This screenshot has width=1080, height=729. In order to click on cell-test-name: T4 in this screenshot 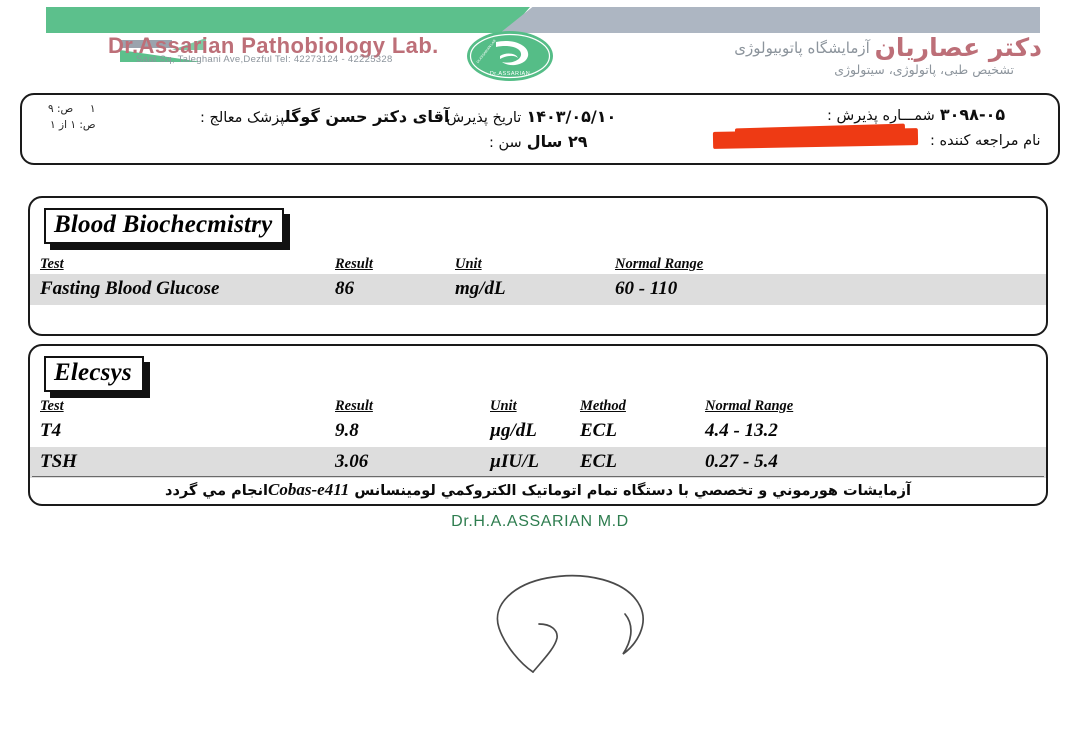, I will do `click(51, 430)`.